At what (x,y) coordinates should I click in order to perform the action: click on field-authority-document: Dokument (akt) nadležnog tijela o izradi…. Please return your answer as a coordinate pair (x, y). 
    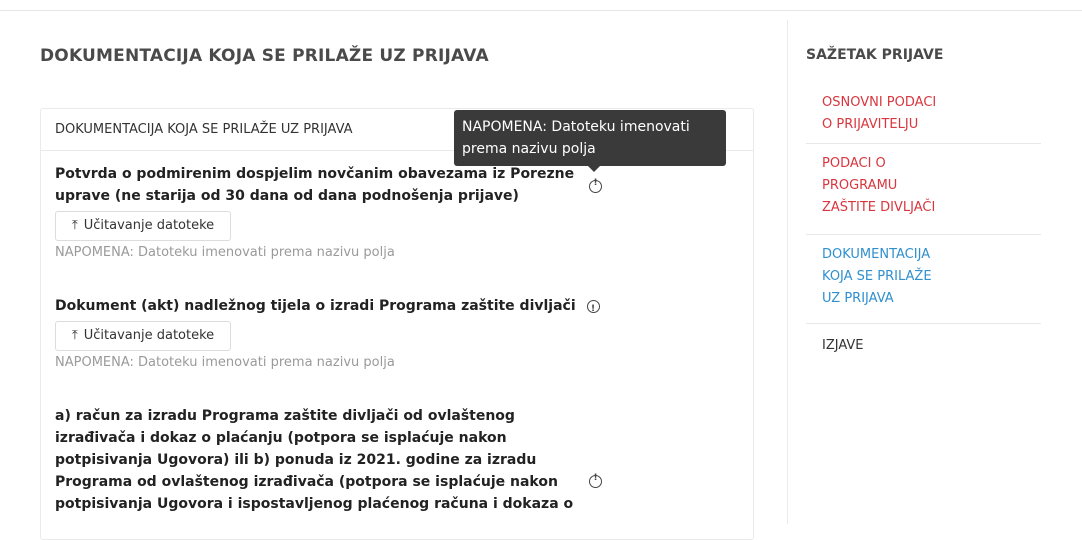
    Looking at the image, I should click on (395, 332).